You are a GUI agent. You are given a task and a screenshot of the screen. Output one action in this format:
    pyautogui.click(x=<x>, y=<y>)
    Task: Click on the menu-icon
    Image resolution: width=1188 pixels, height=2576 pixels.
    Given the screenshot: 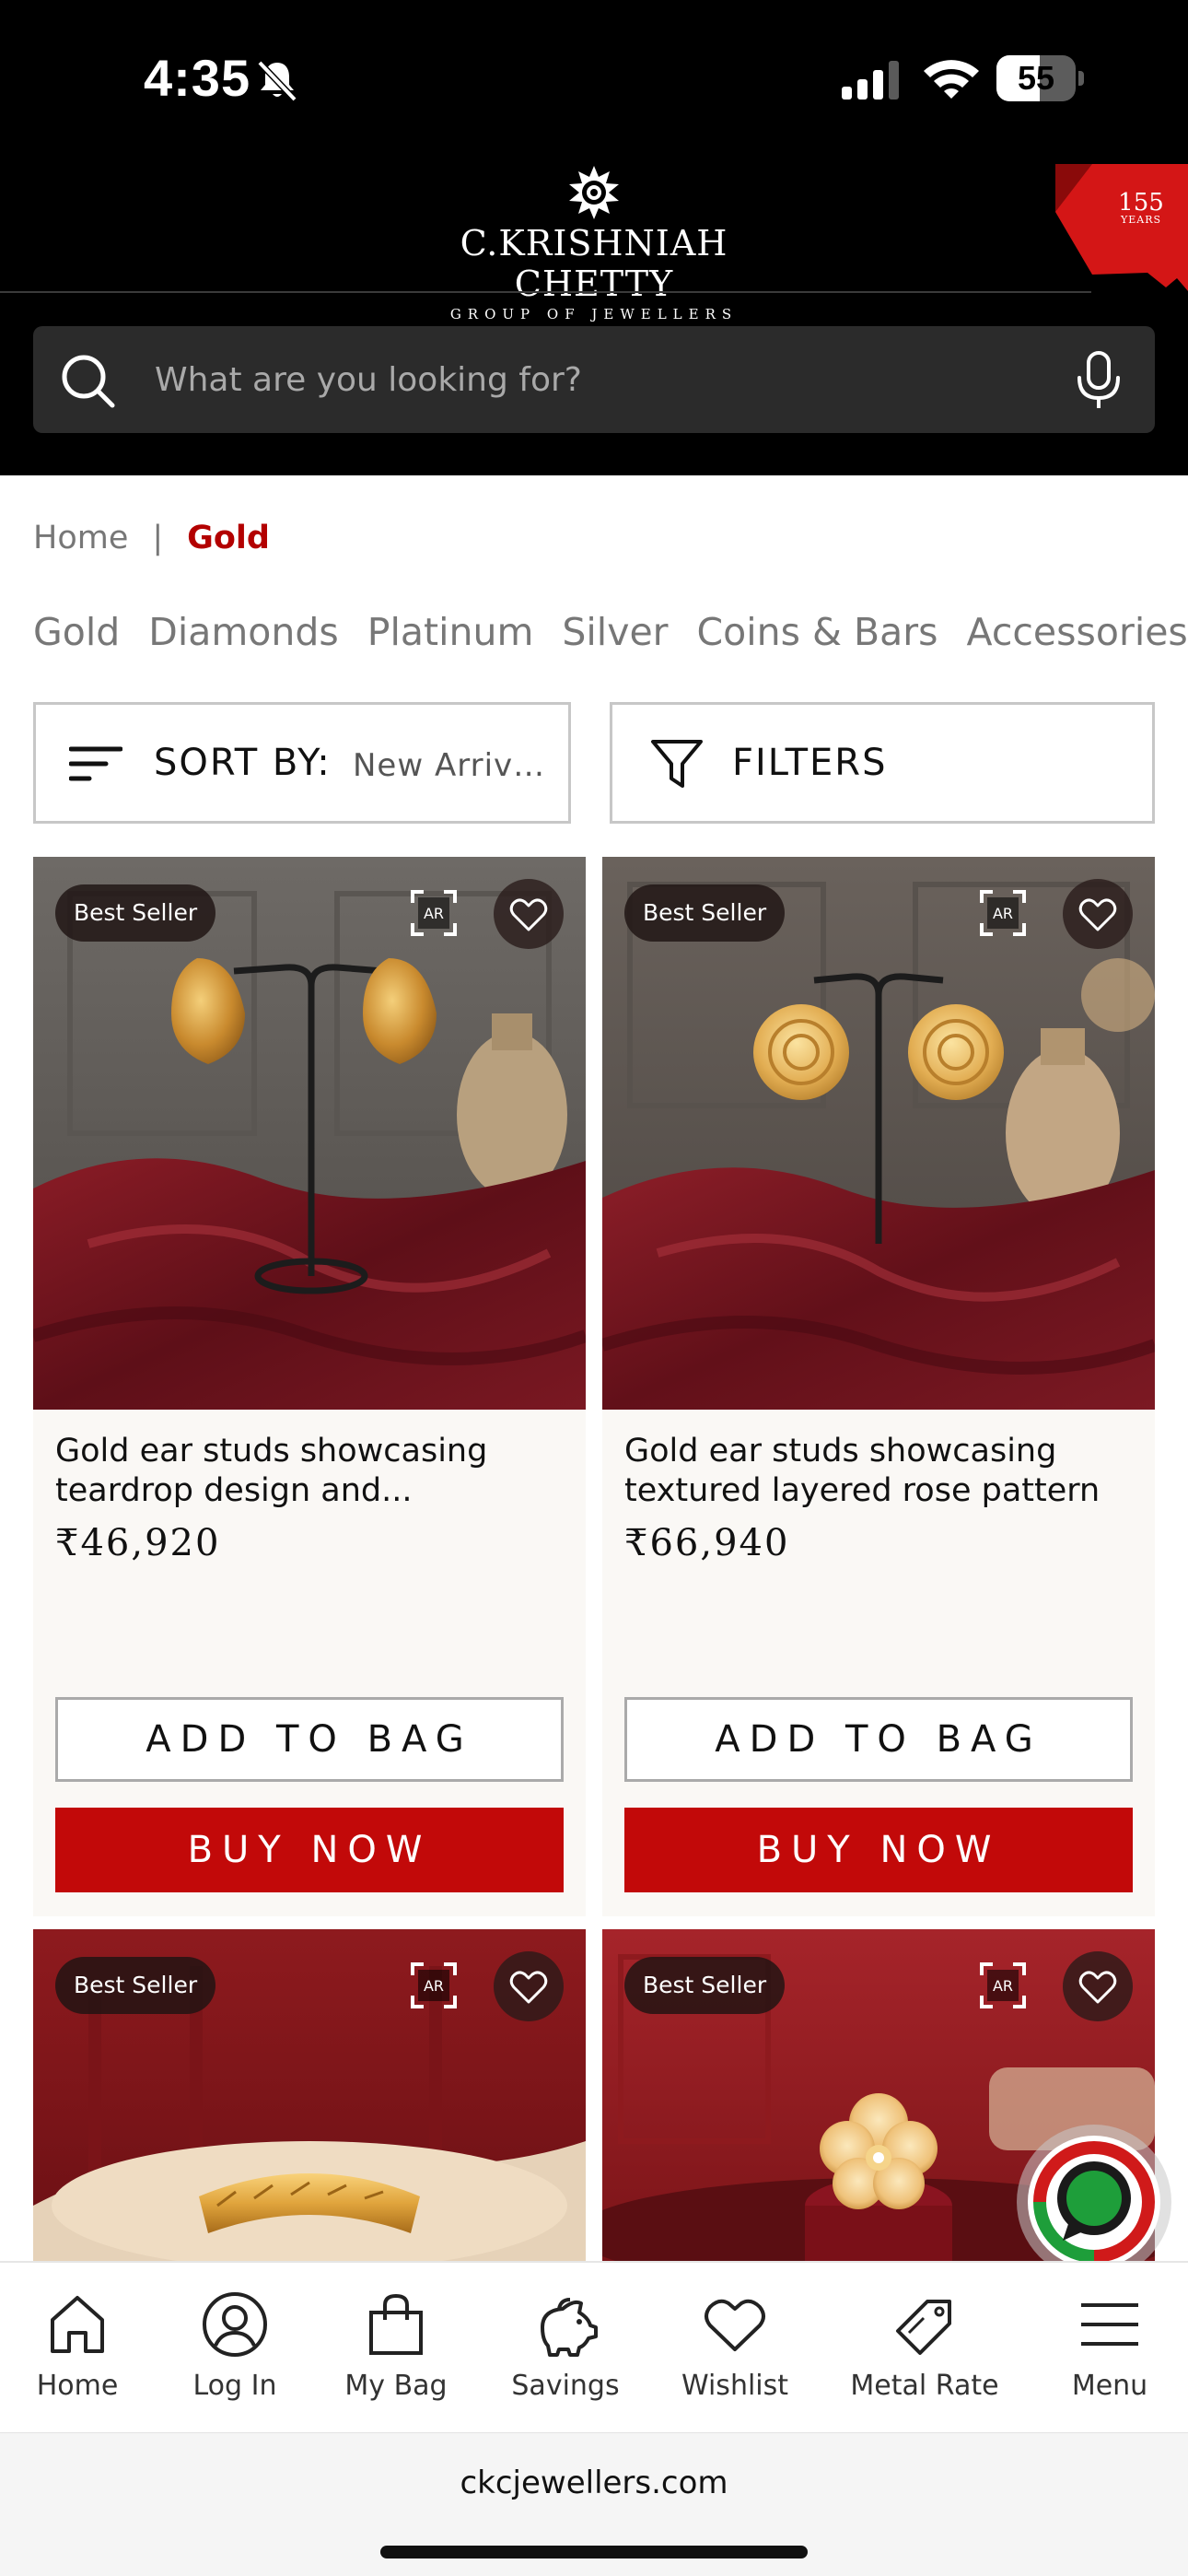 What is the action you would take?
    pyautogui.click(x=1109, y=2324)
    